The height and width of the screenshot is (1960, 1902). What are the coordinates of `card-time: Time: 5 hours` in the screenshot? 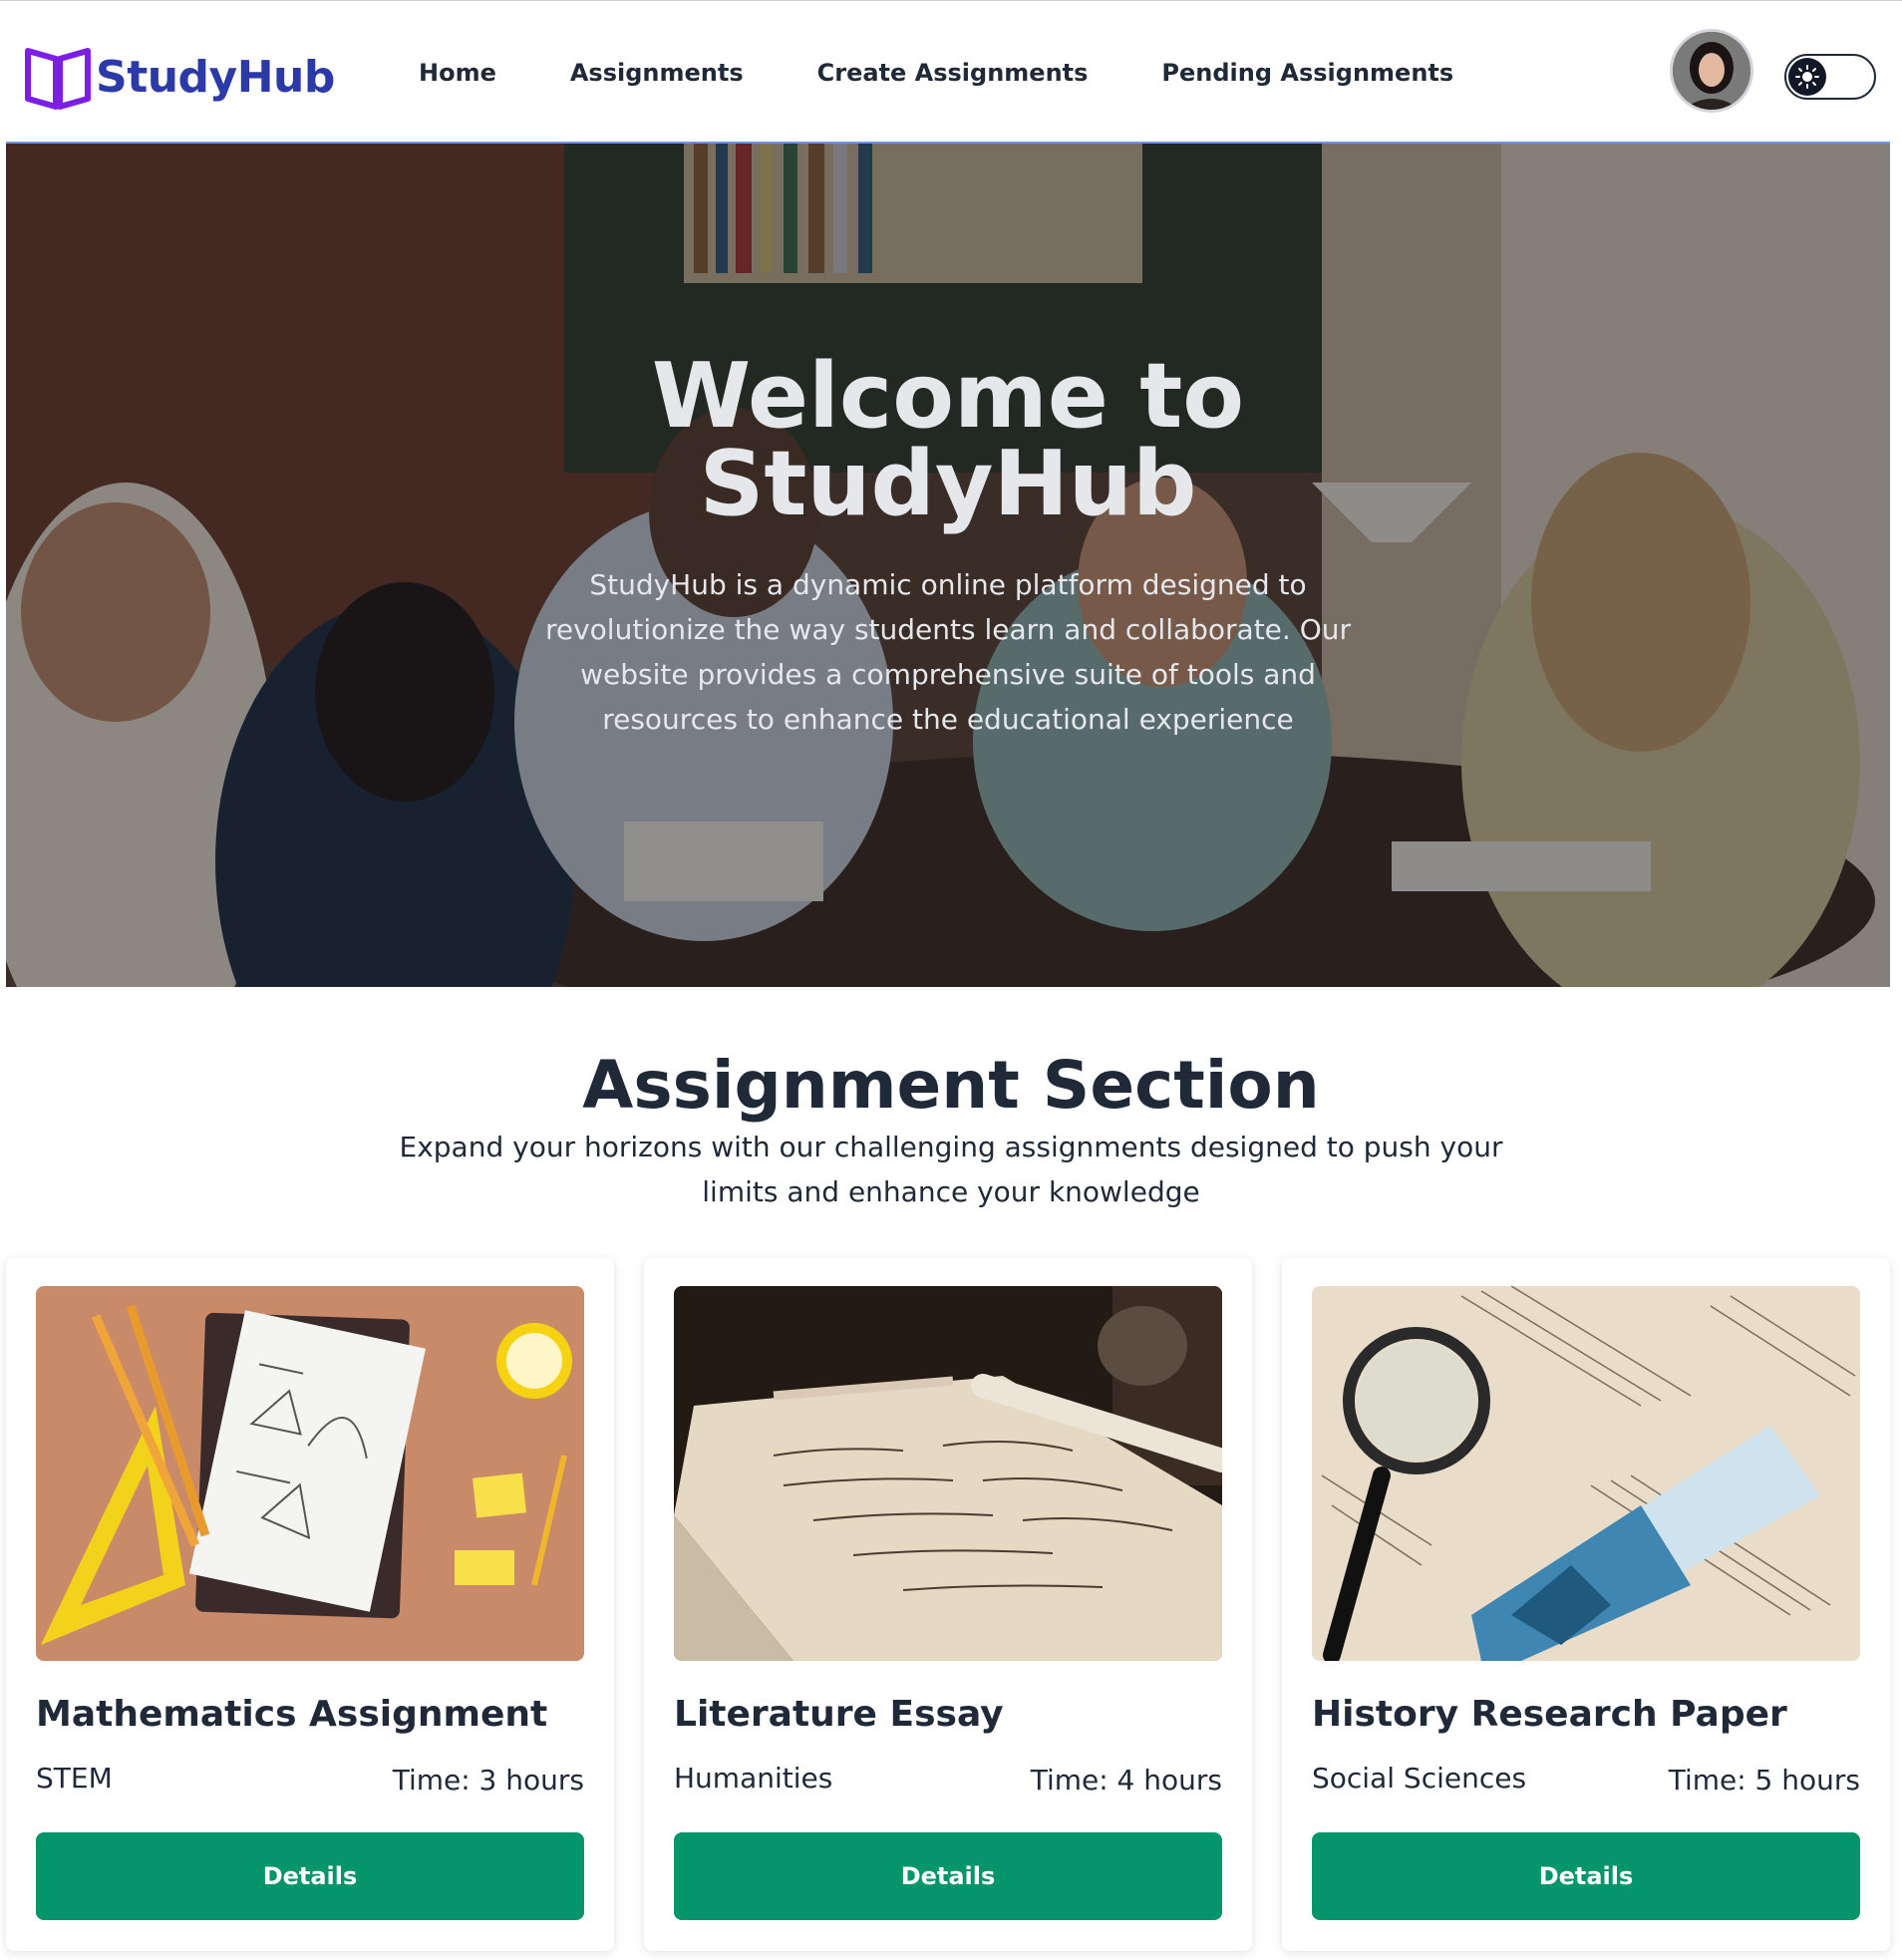 It's located at (1764, 1780).